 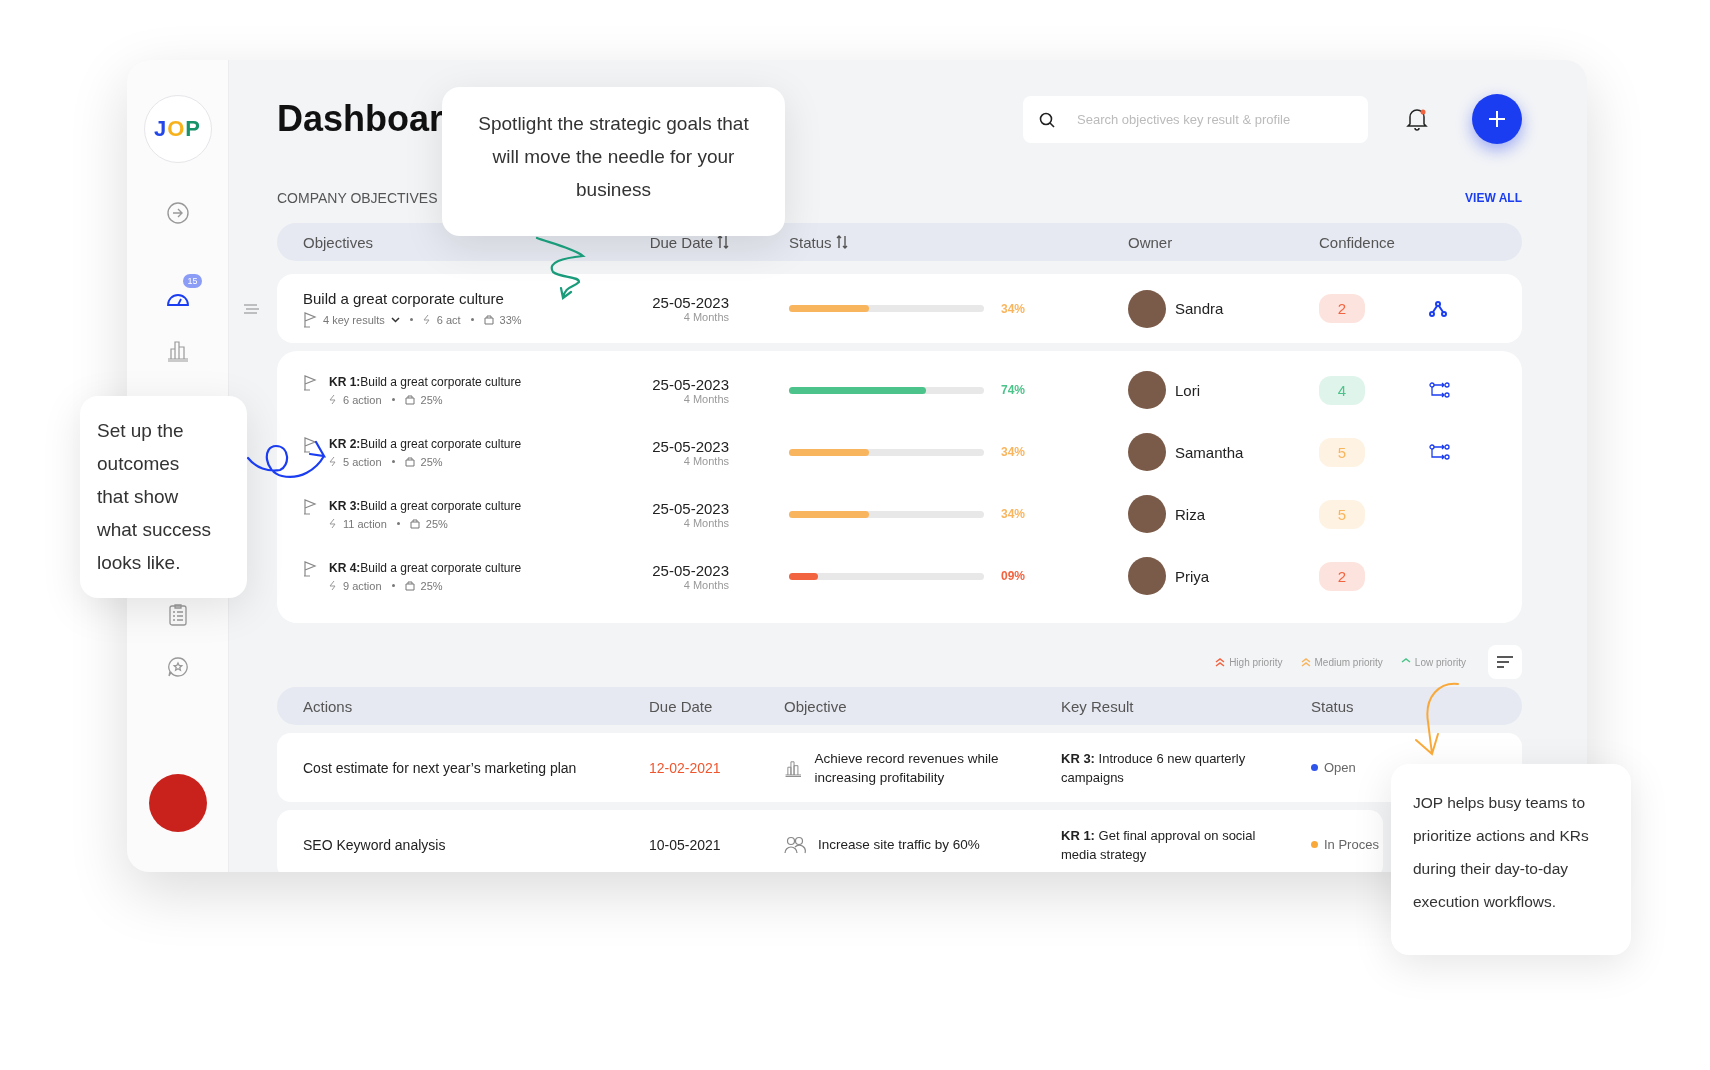 I want to click on column-header: Objective, so click(x=815, y=706).